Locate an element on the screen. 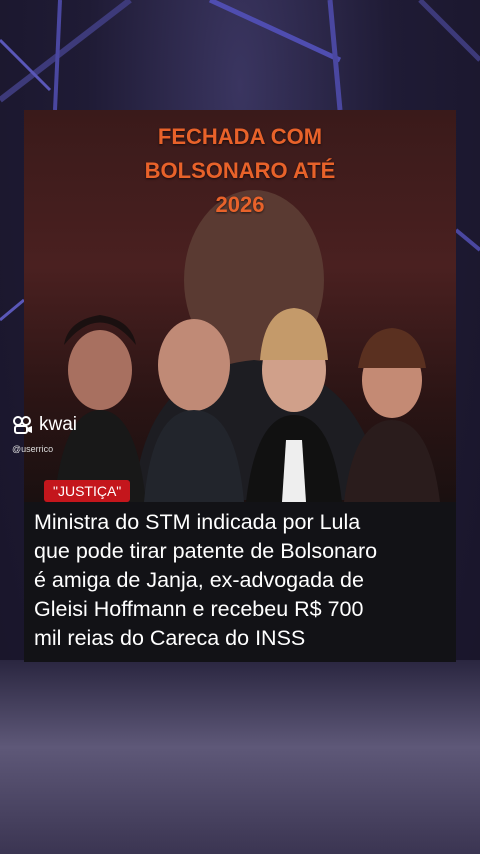 The image size is (480, 854). kwai-watermark: kwai is located at coordinates (44, 425).